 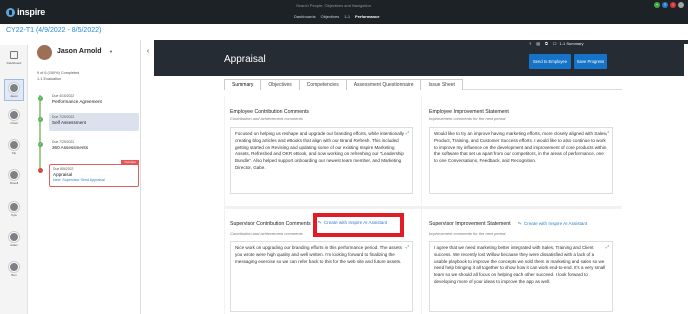 I want to click on step-card: Due 4/15/2022 Performance Agreement, so click(x=94, y=101).